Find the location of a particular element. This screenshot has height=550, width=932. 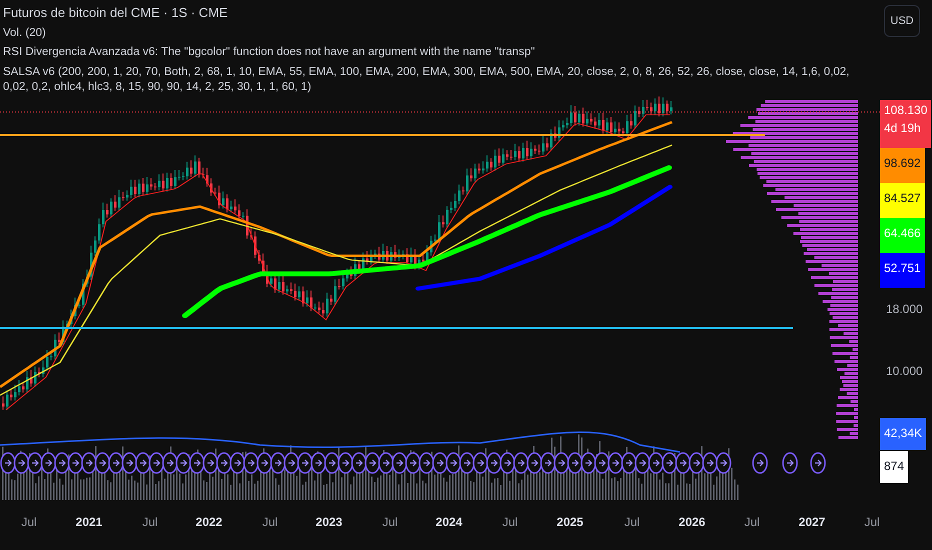

time-axis-label: 2023 is located at coordinates (329, 522).